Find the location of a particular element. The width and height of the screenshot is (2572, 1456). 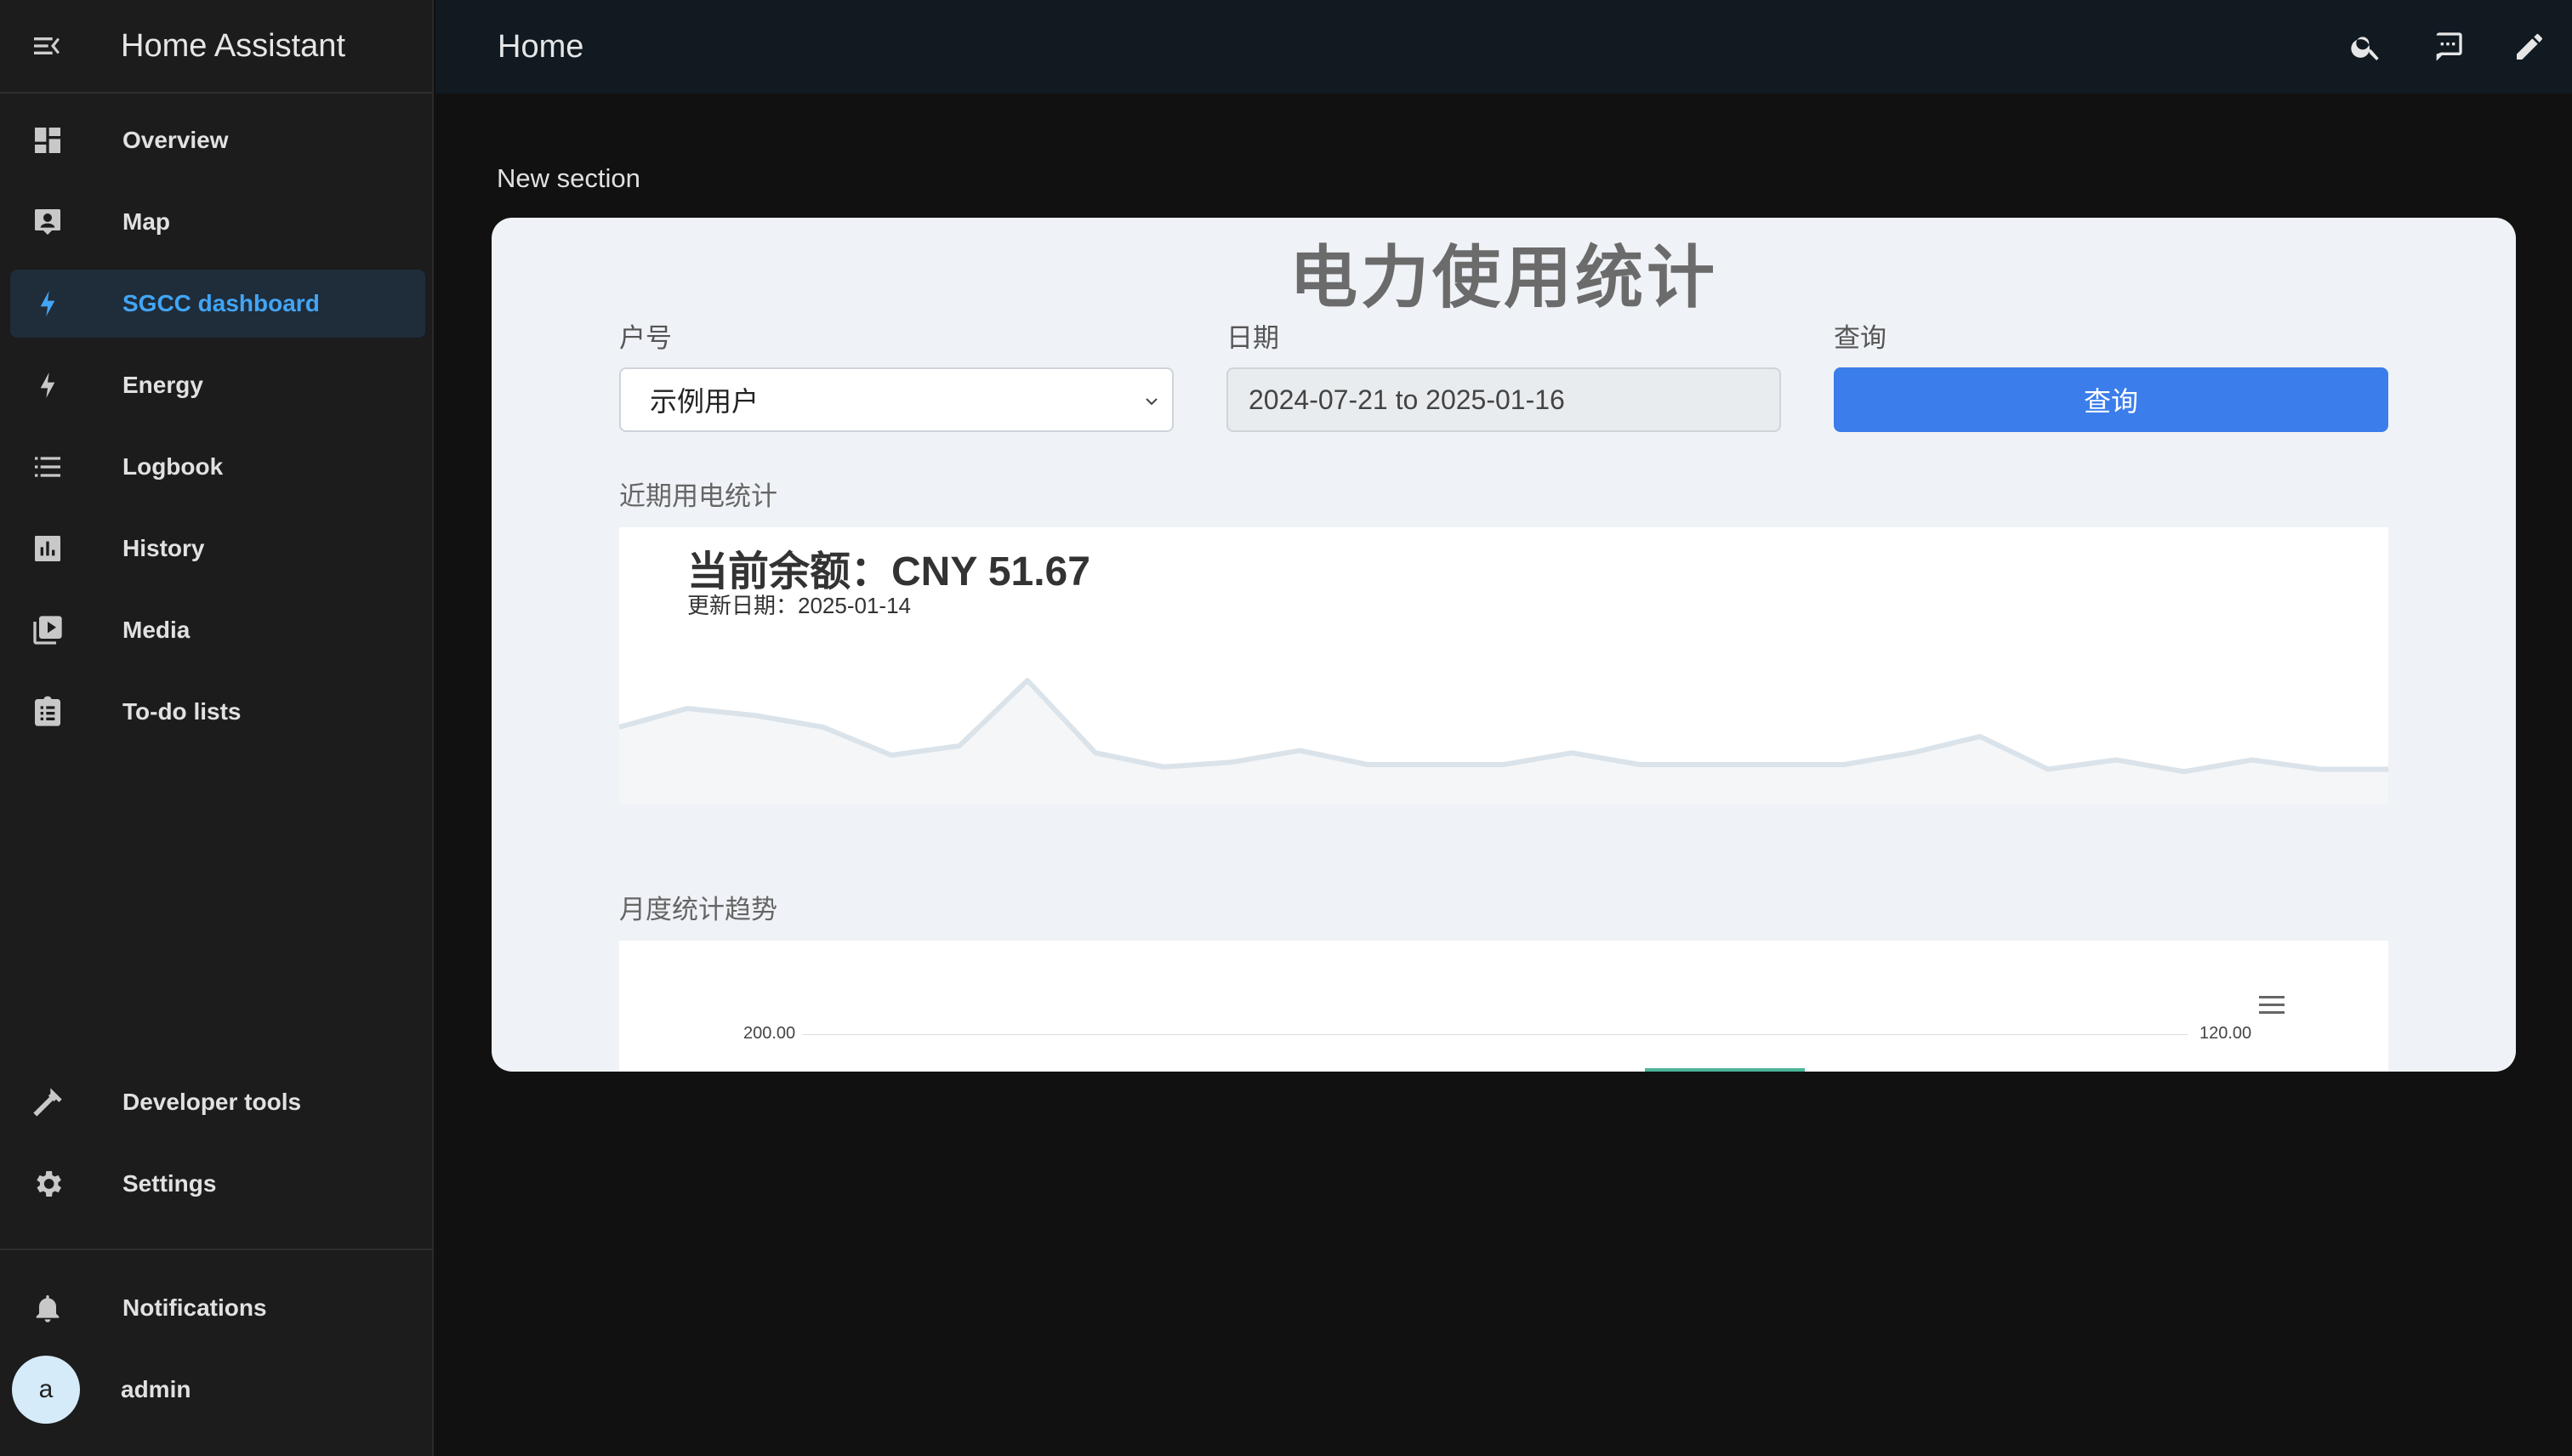

map-icon is located at coordinates (48, 222).